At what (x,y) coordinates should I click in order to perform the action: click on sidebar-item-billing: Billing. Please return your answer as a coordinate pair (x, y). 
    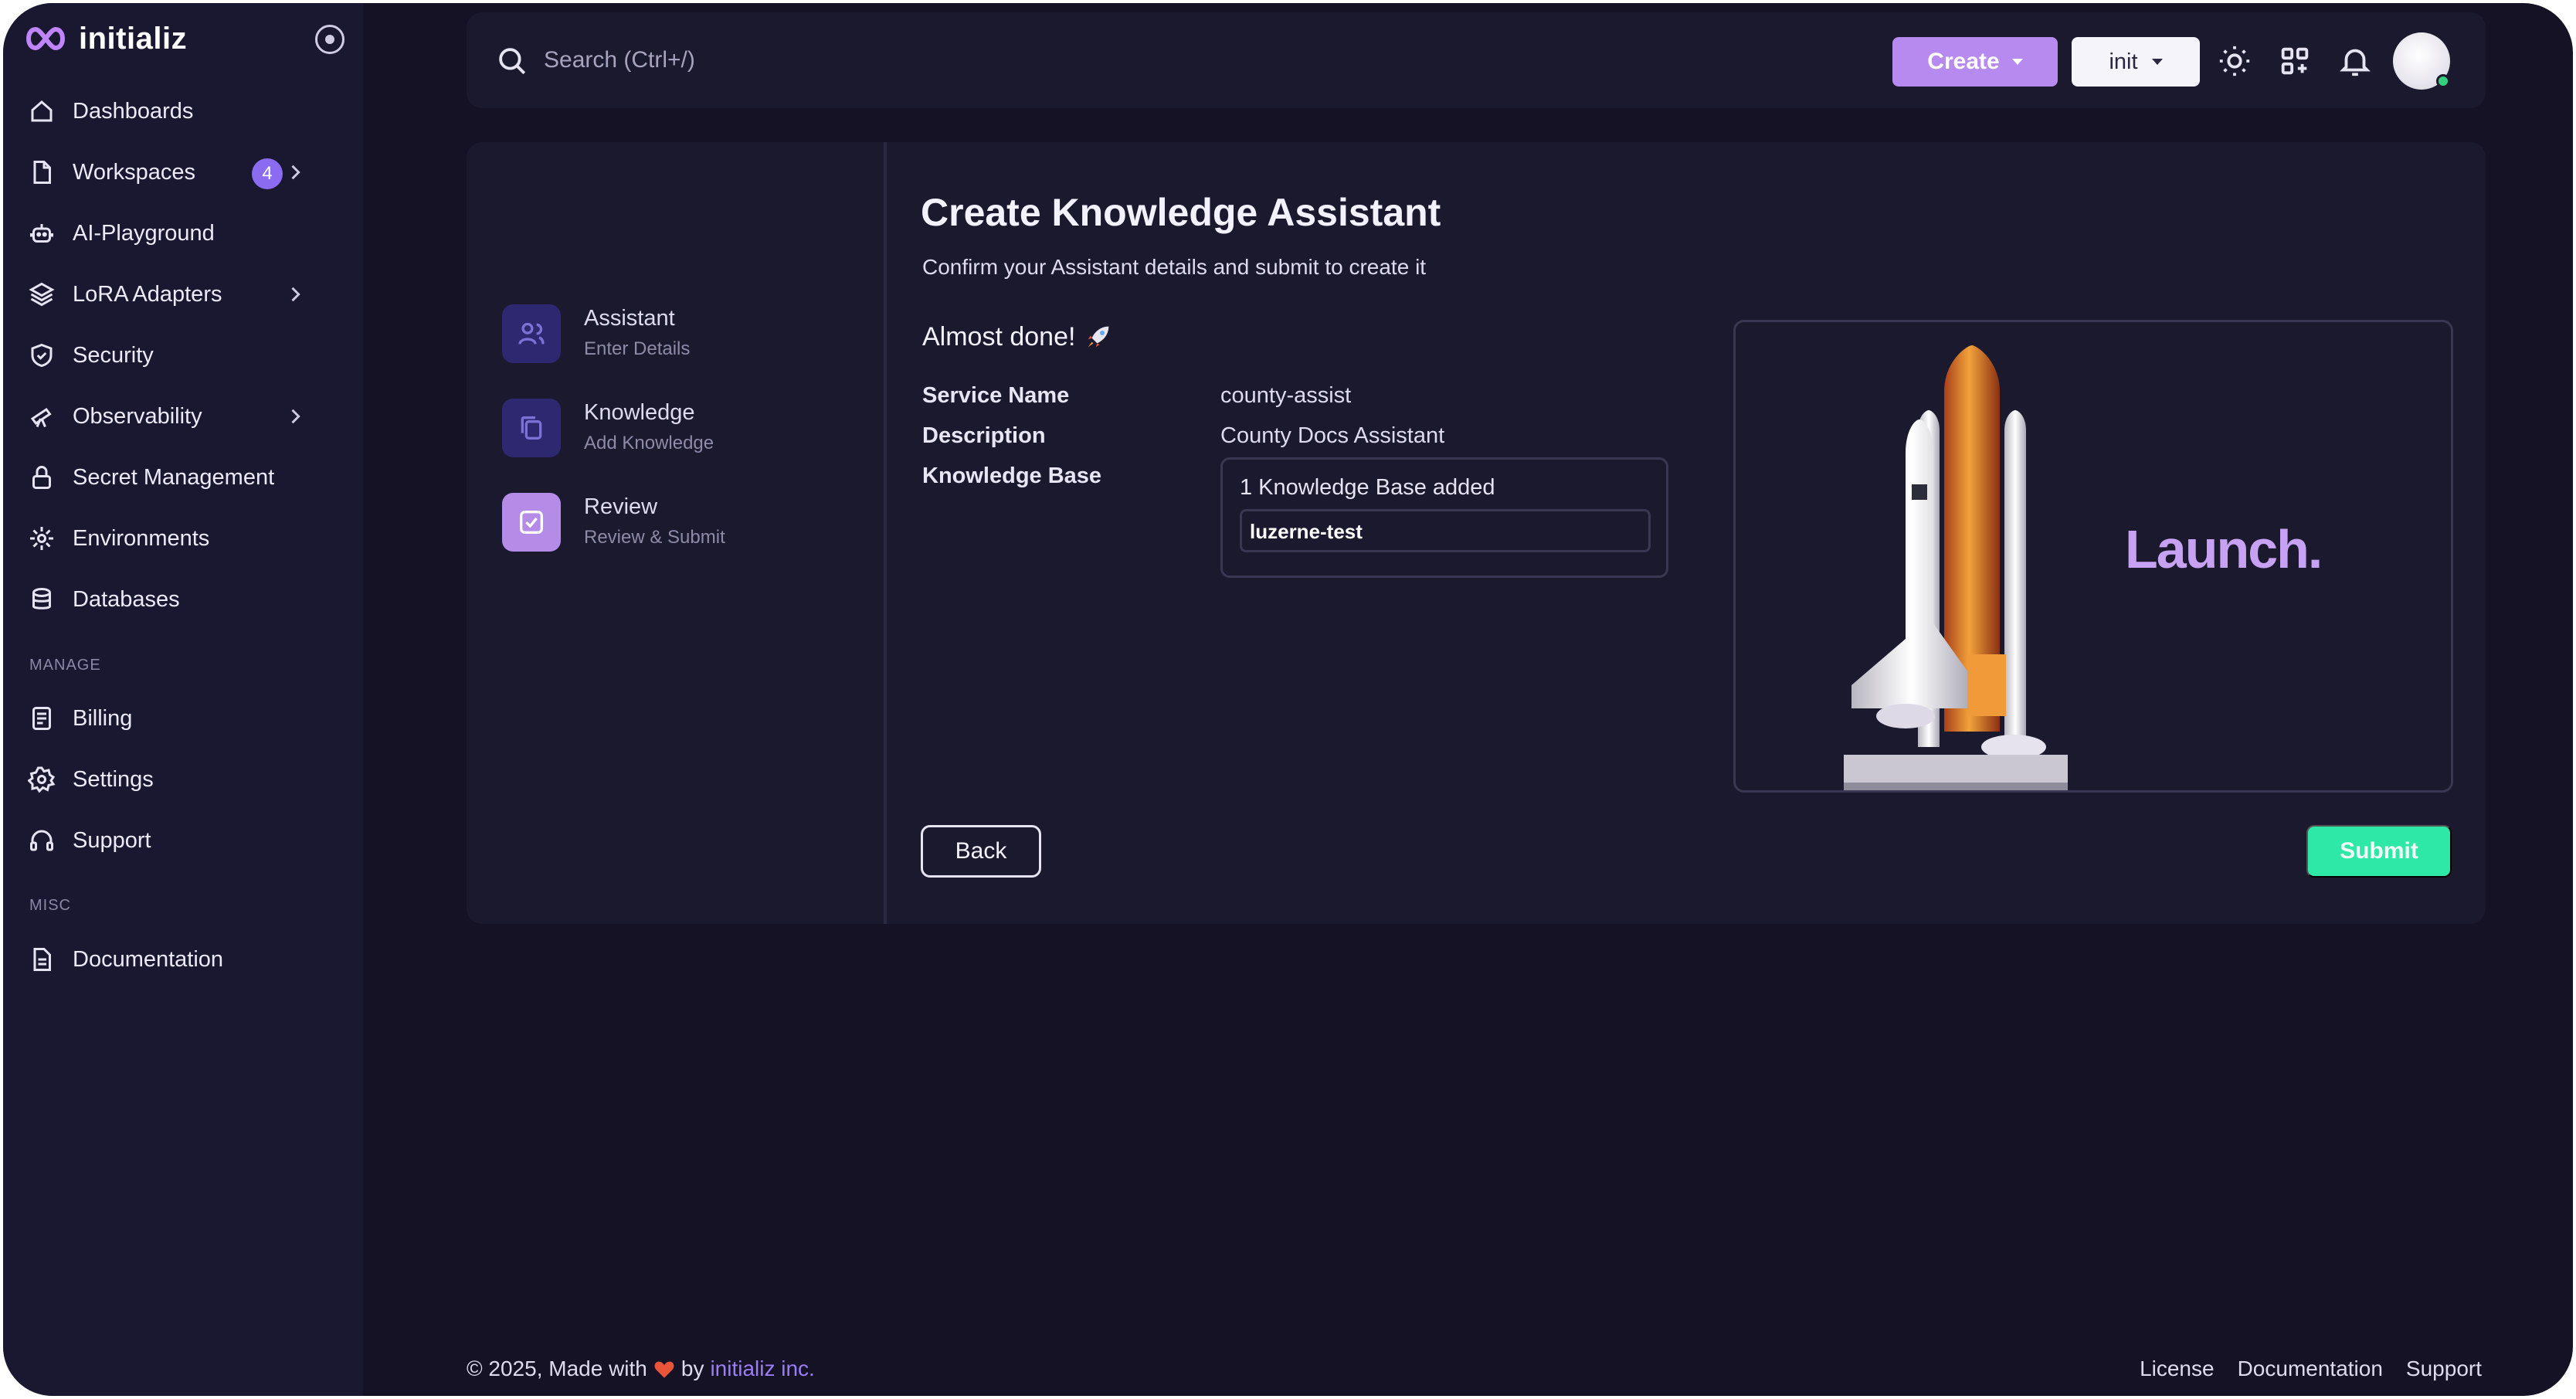
    Looking at the image, I should click on (180, 718).